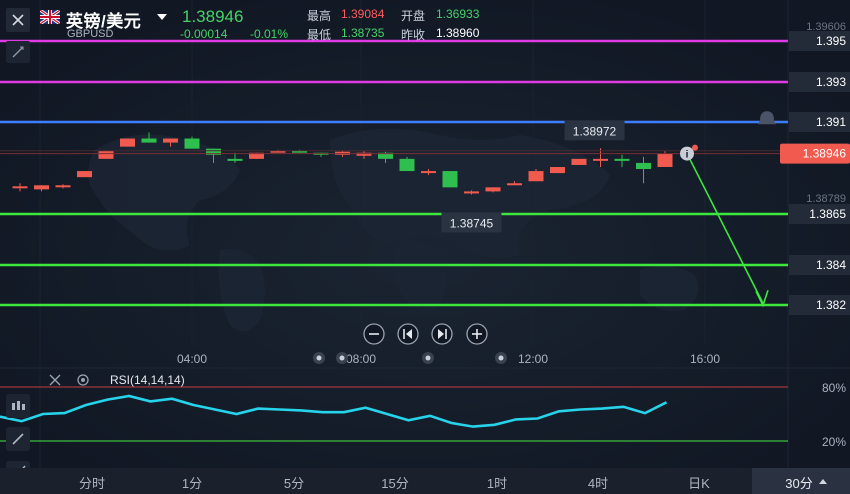  I want to click on info-icon-glyph: i, so click(687, 155).